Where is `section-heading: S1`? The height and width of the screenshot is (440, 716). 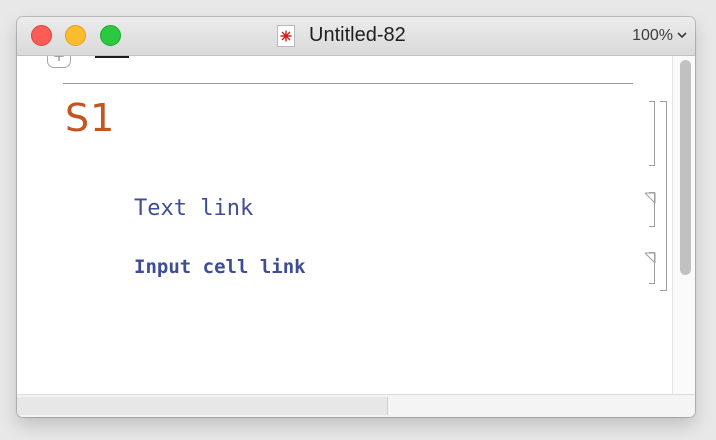 section-heading: S1 is located at coordinates (90, 118).